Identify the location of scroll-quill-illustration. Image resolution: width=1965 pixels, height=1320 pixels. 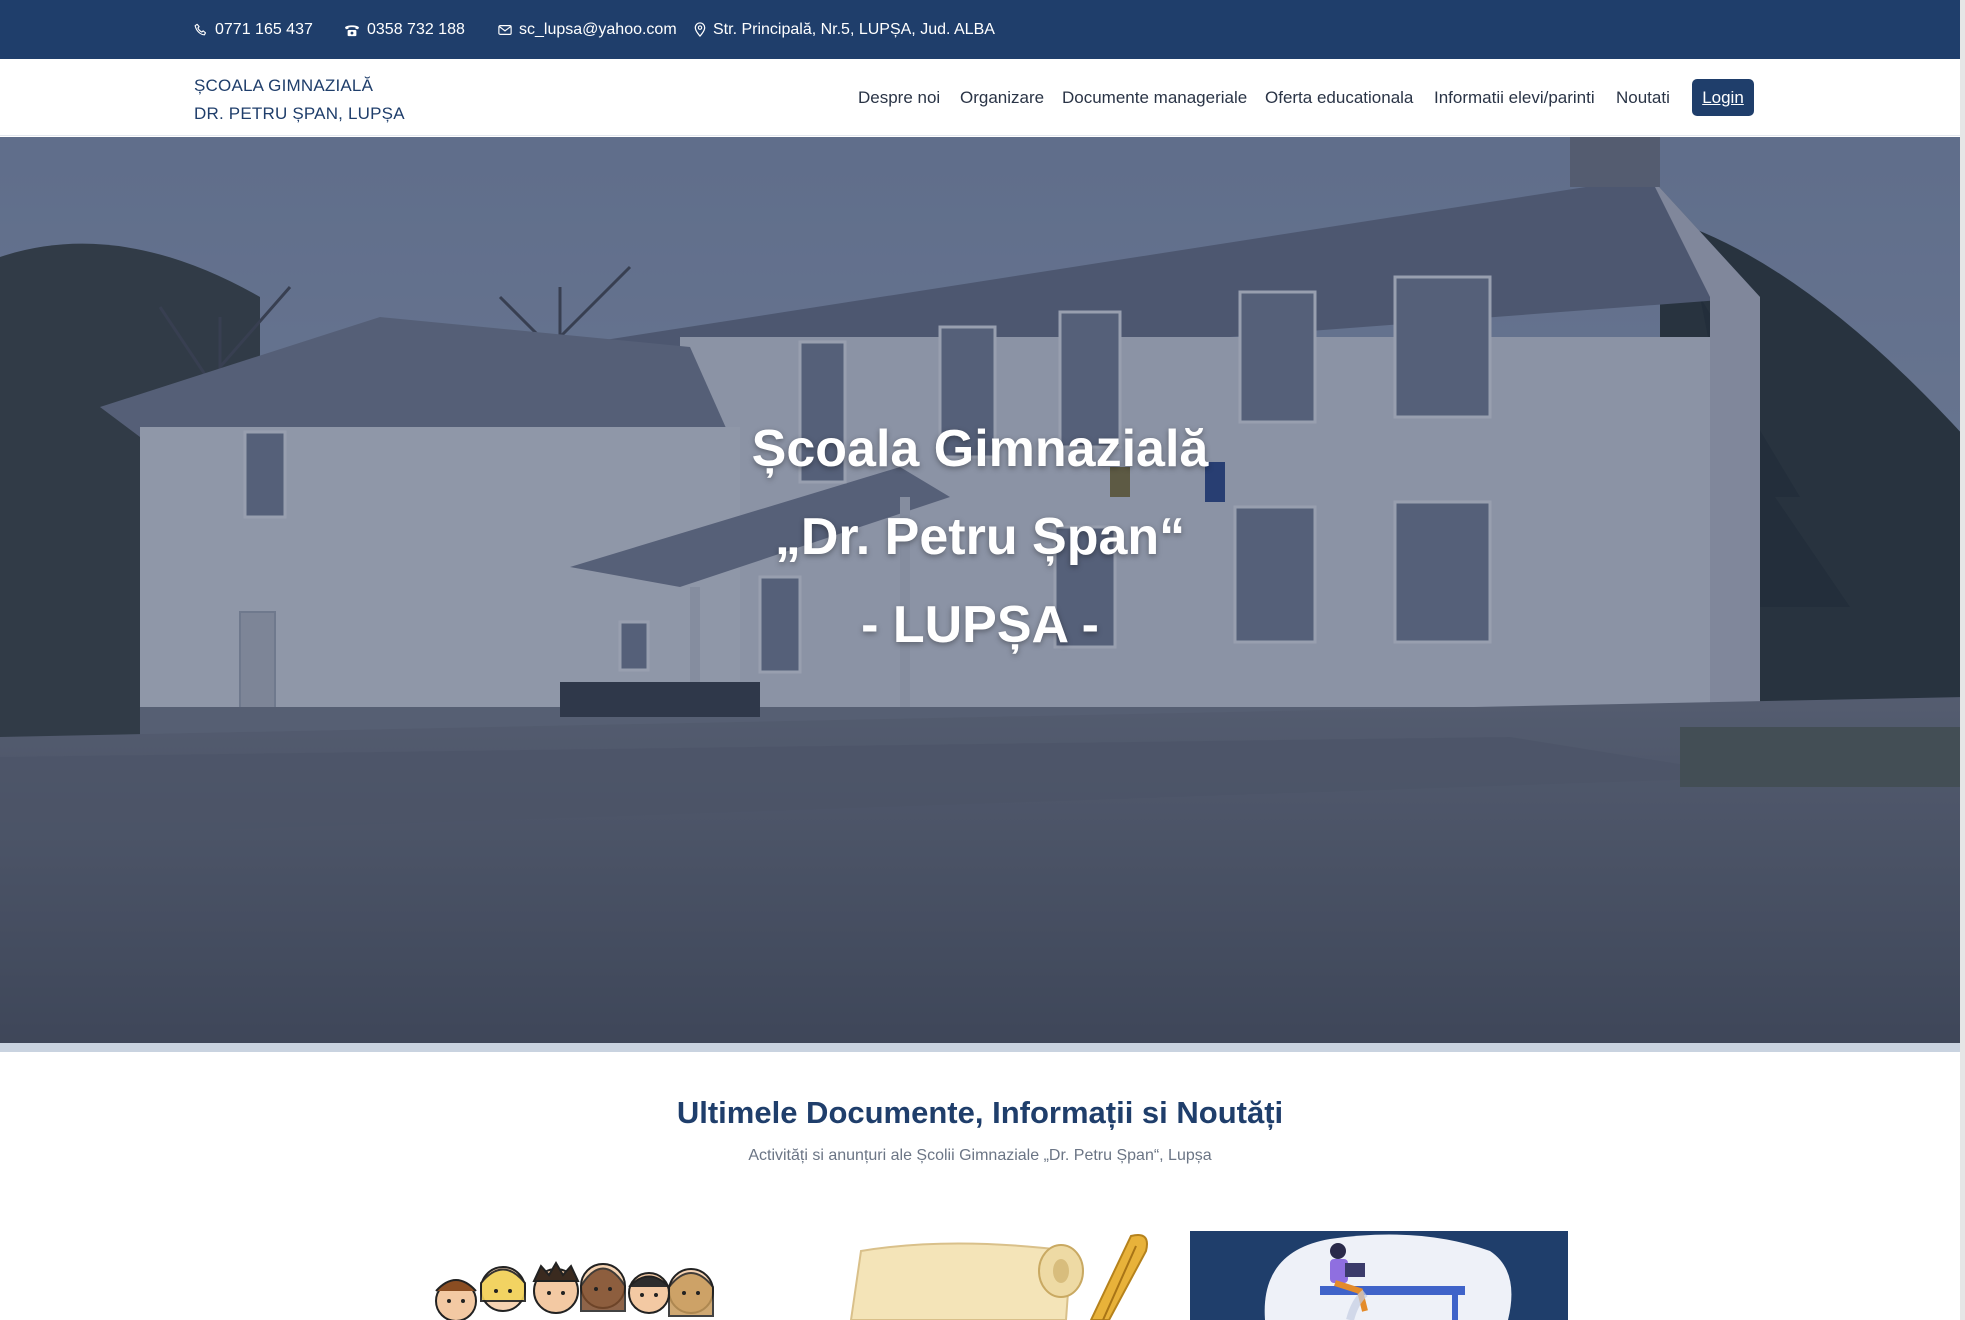
(980, 1275).